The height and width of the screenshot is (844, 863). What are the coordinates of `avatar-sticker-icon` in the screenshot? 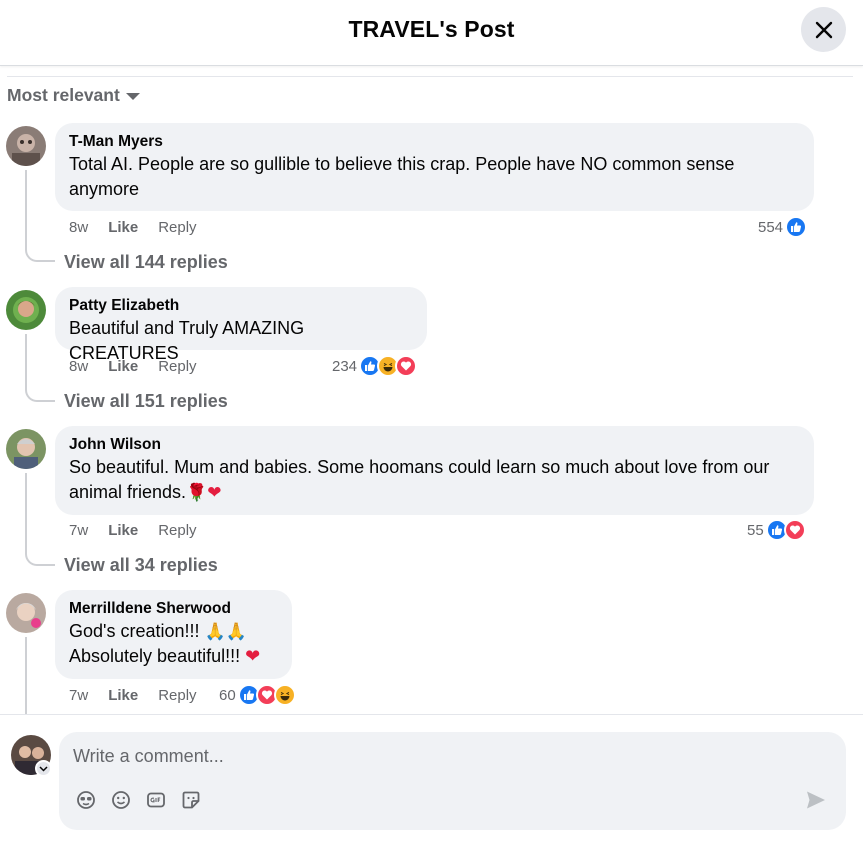 It's located at (86, 800).